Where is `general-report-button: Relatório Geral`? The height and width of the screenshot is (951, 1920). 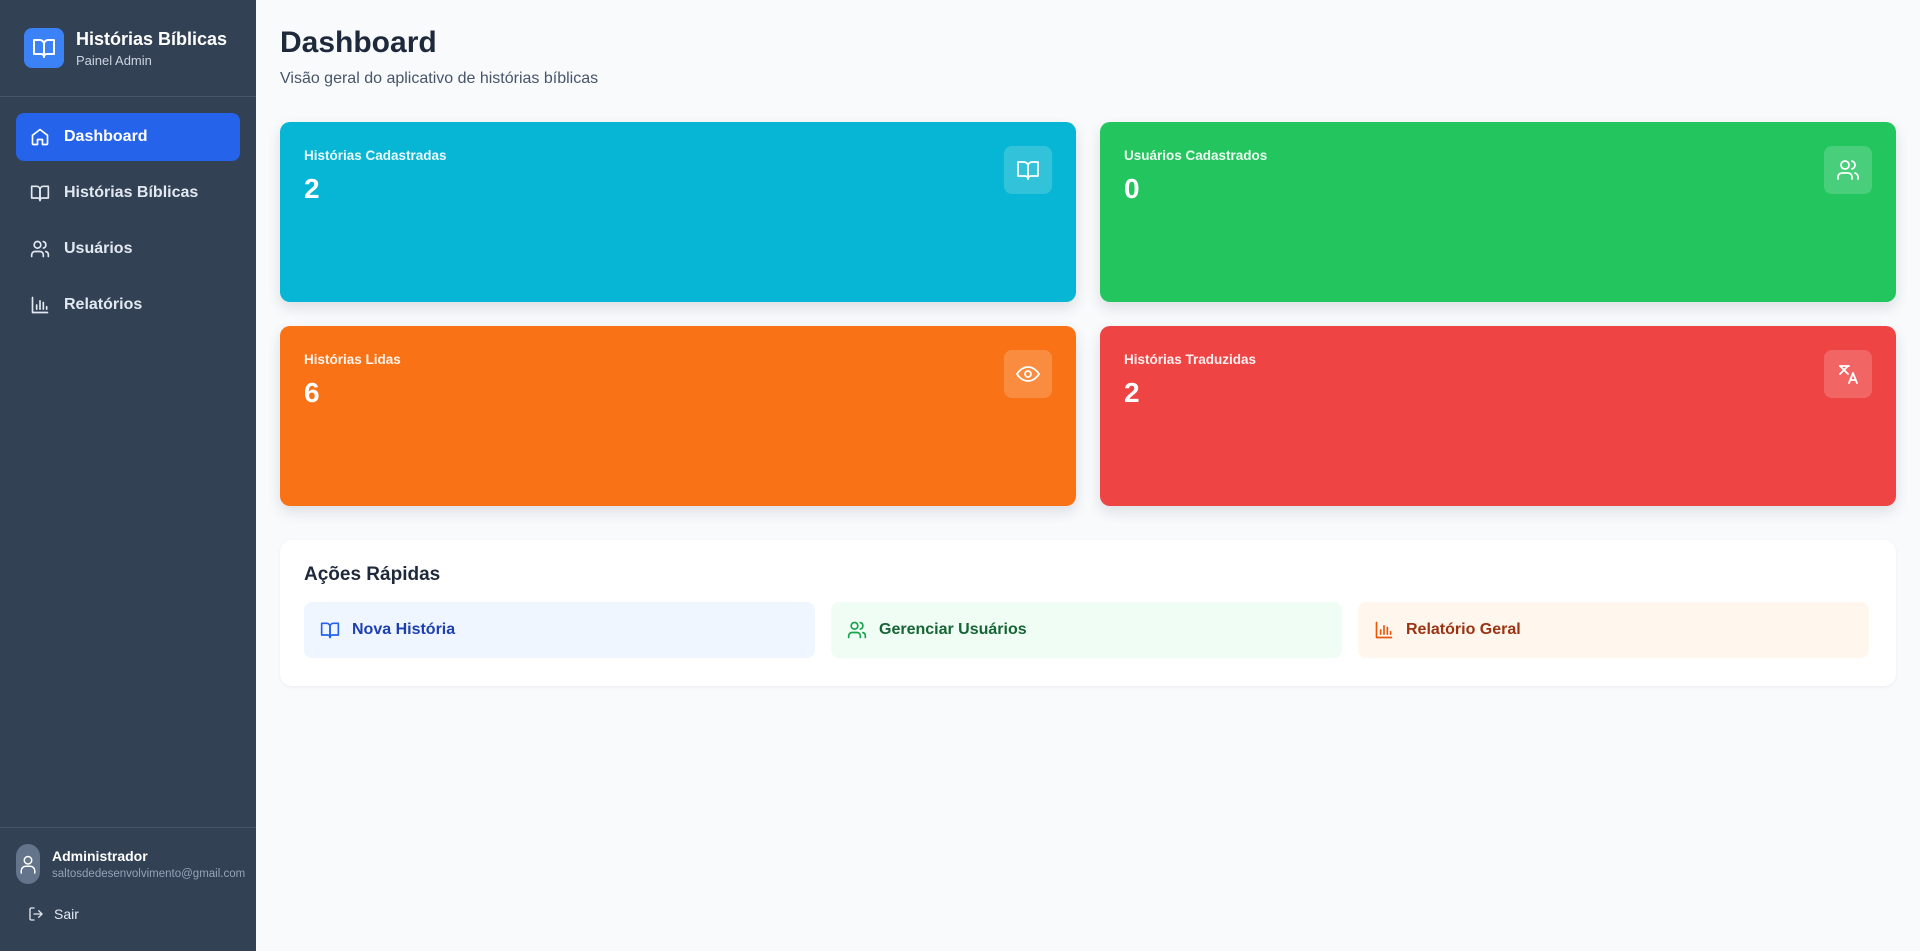 general-report-button: Relatório Geral is located at coordinates (1613, 630).